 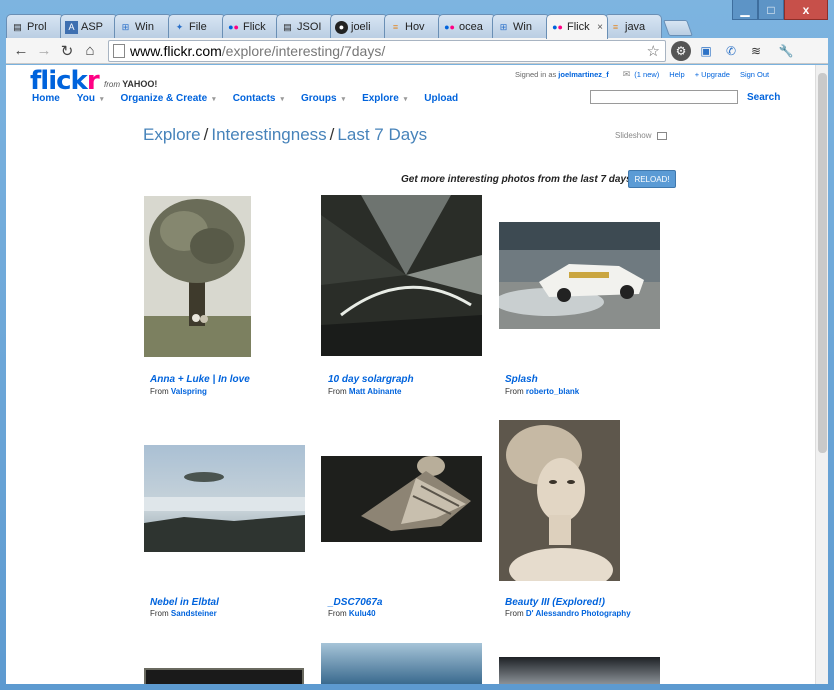 What do you see at coordinates (662, 135) in the screenshot?
I see `monitor-icon` at bounding box center [662, 135].